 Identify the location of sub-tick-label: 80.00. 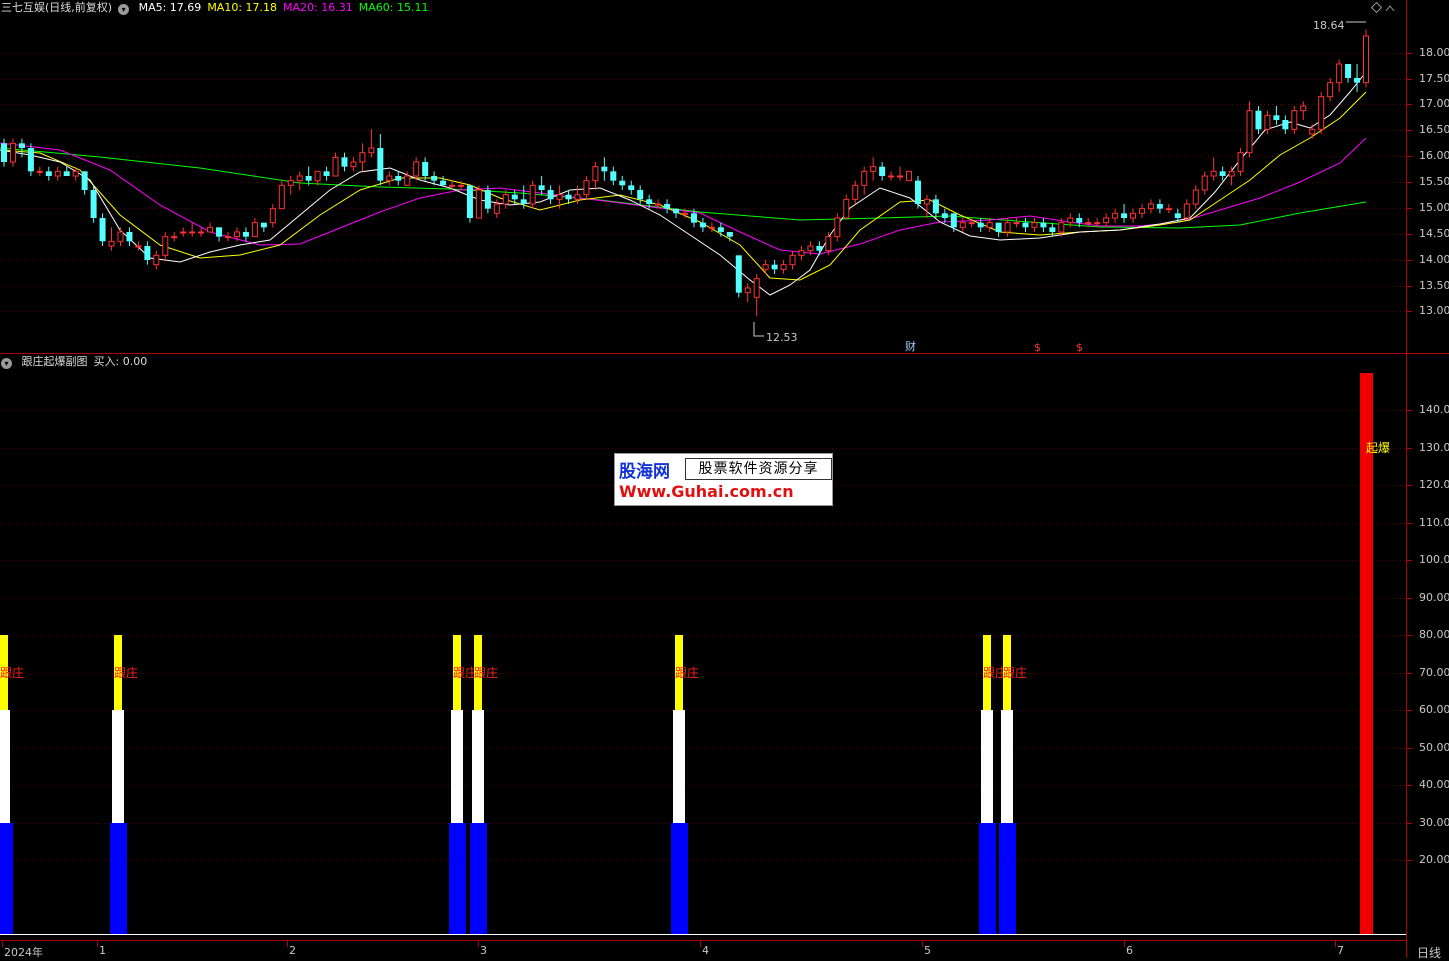
(1434, 634).